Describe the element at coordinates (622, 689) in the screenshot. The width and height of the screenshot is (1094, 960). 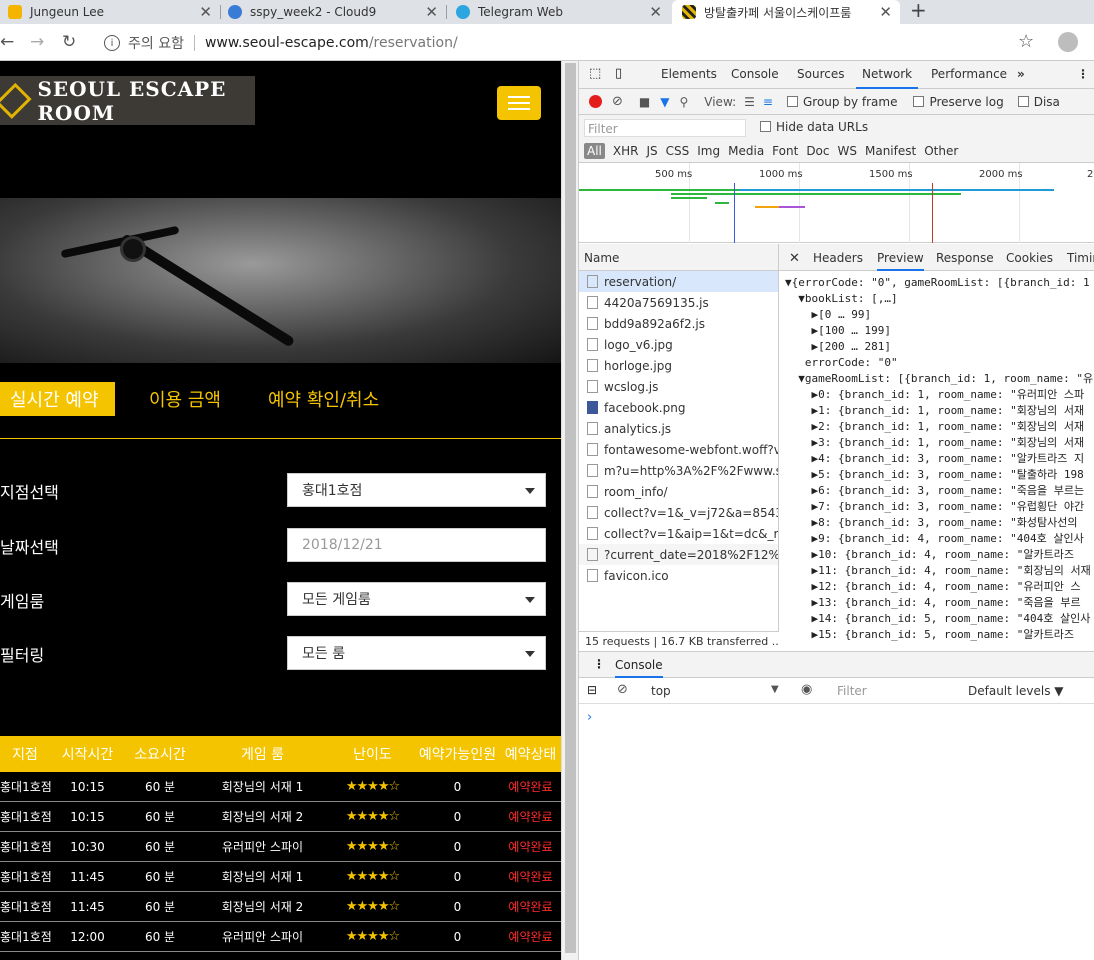
I see `clear-console-icon: ⊘` at that location.